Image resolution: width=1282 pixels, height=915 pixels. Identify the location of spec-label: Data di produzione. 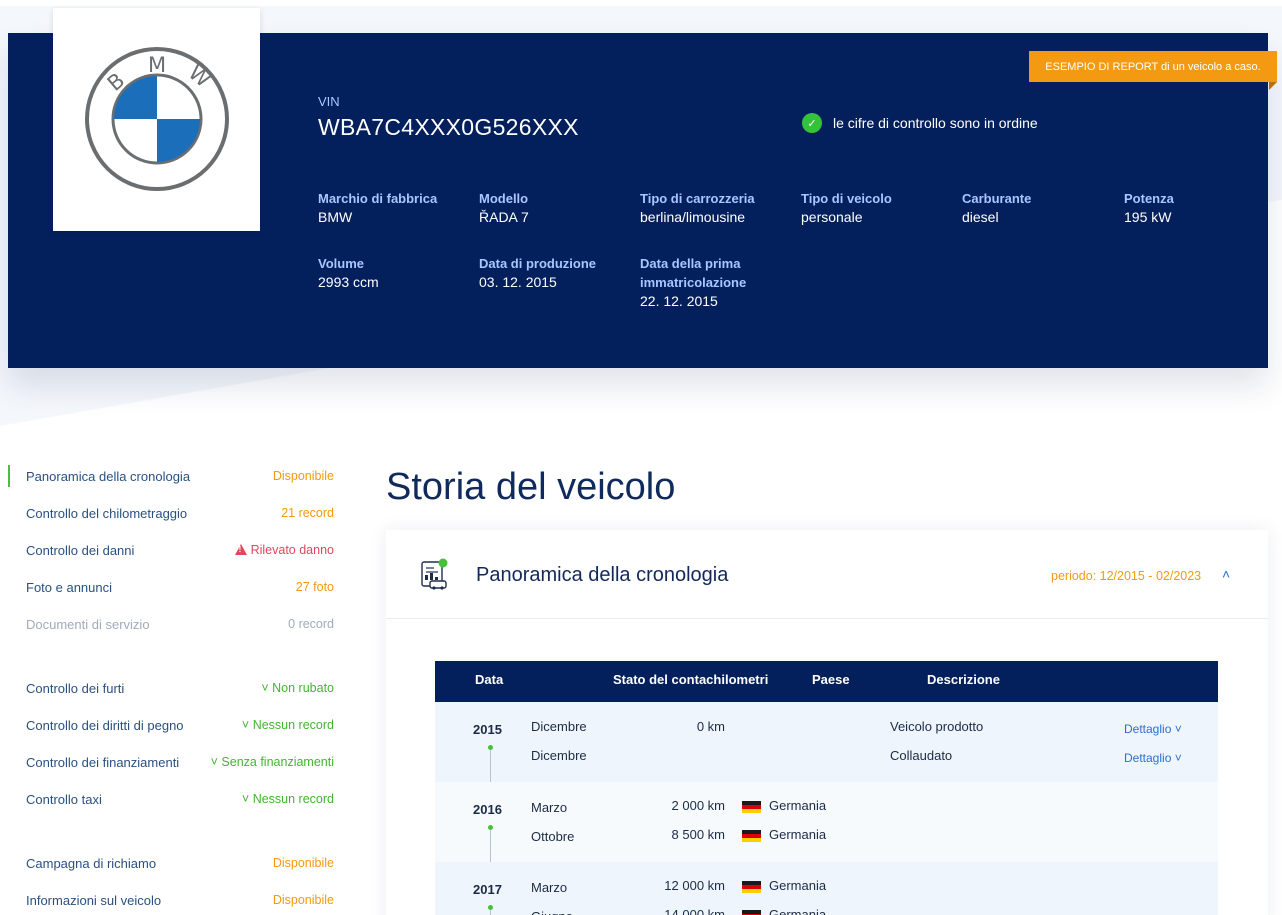
(537, 263).